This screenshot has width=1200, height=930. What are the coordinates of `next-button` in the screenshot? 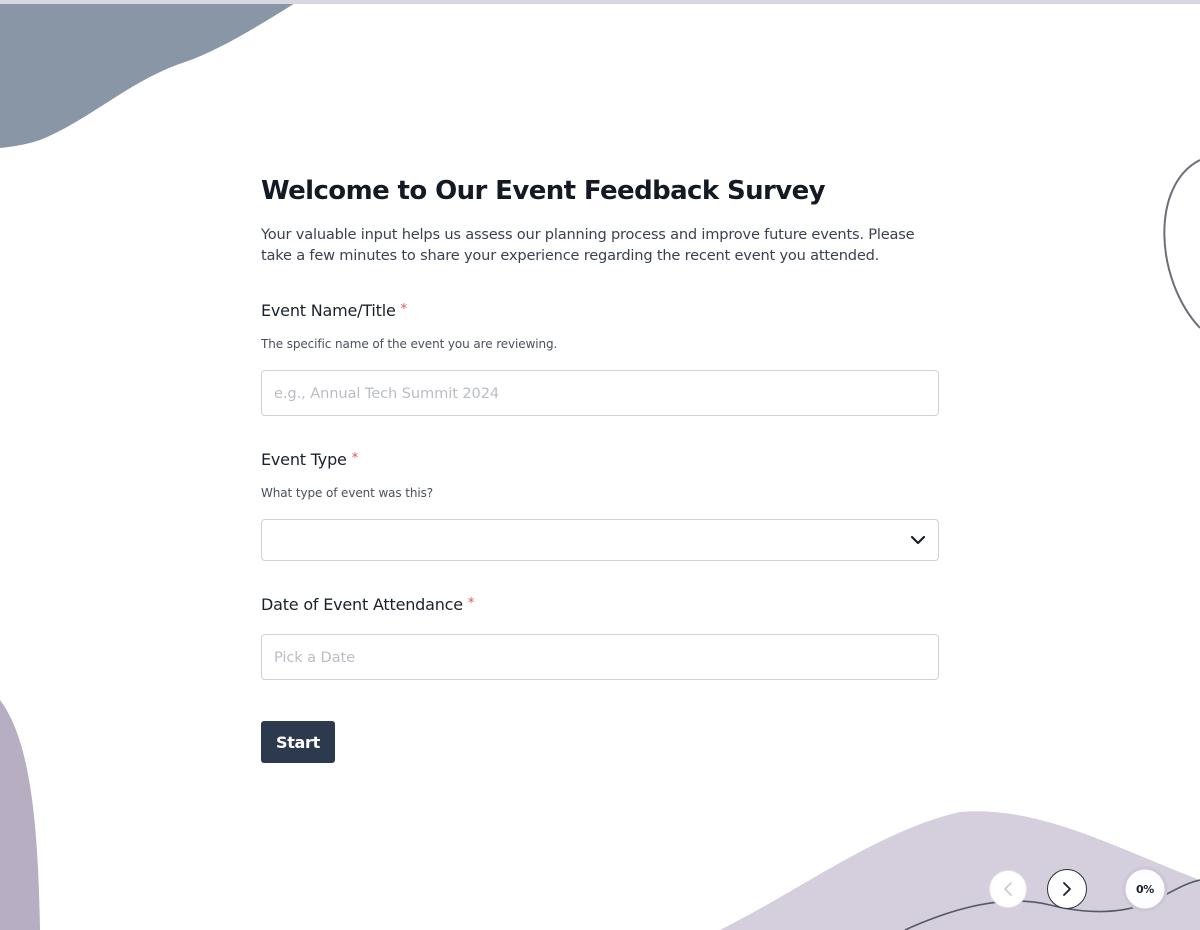 It's located at (1067, 889).